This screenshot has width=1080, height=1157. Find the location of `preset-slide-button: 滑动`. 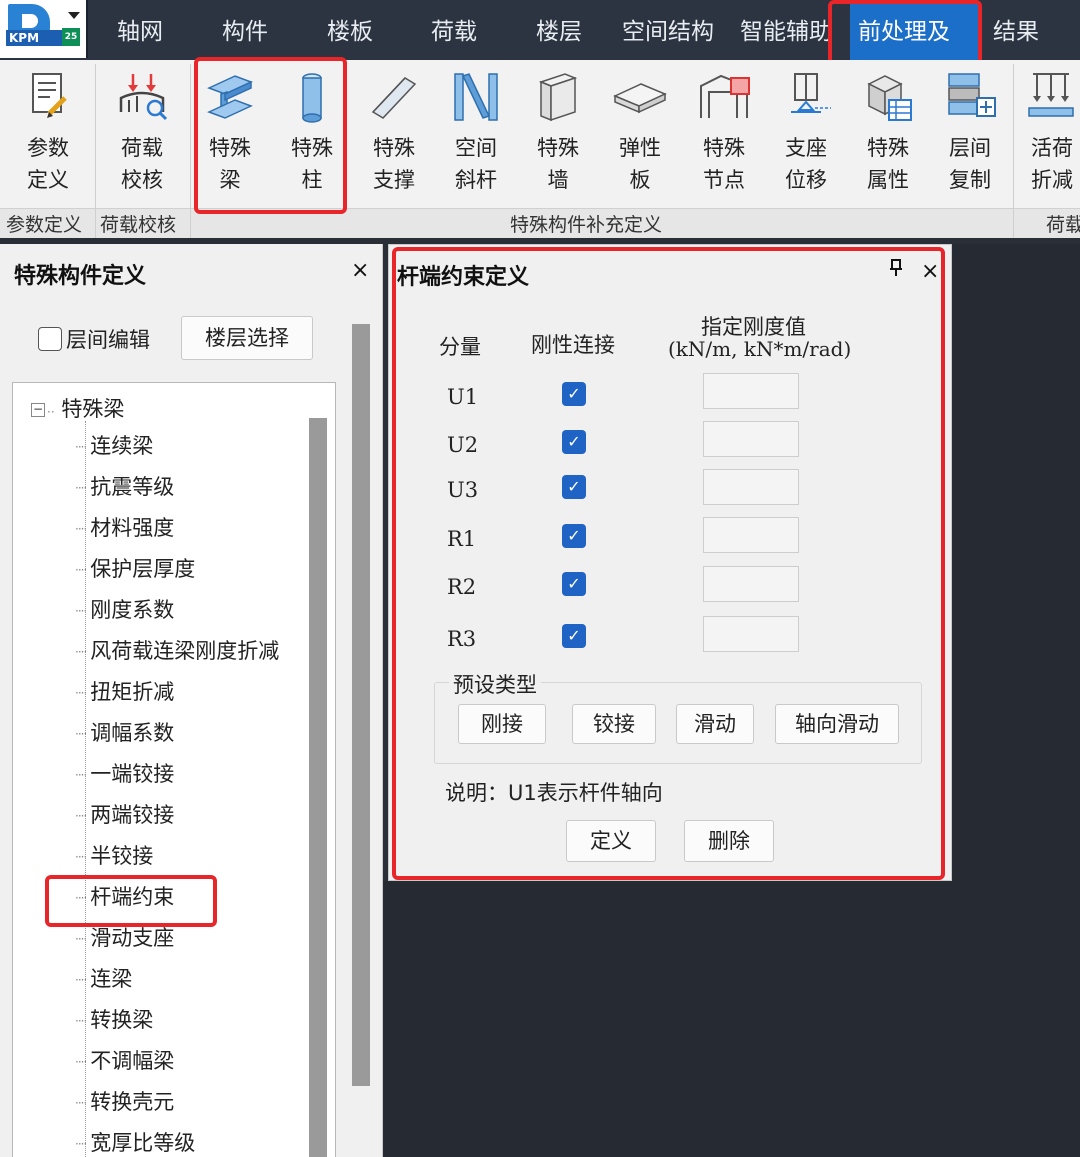

preset-slide-button: 滑动 is located at coordinates (715, 724).